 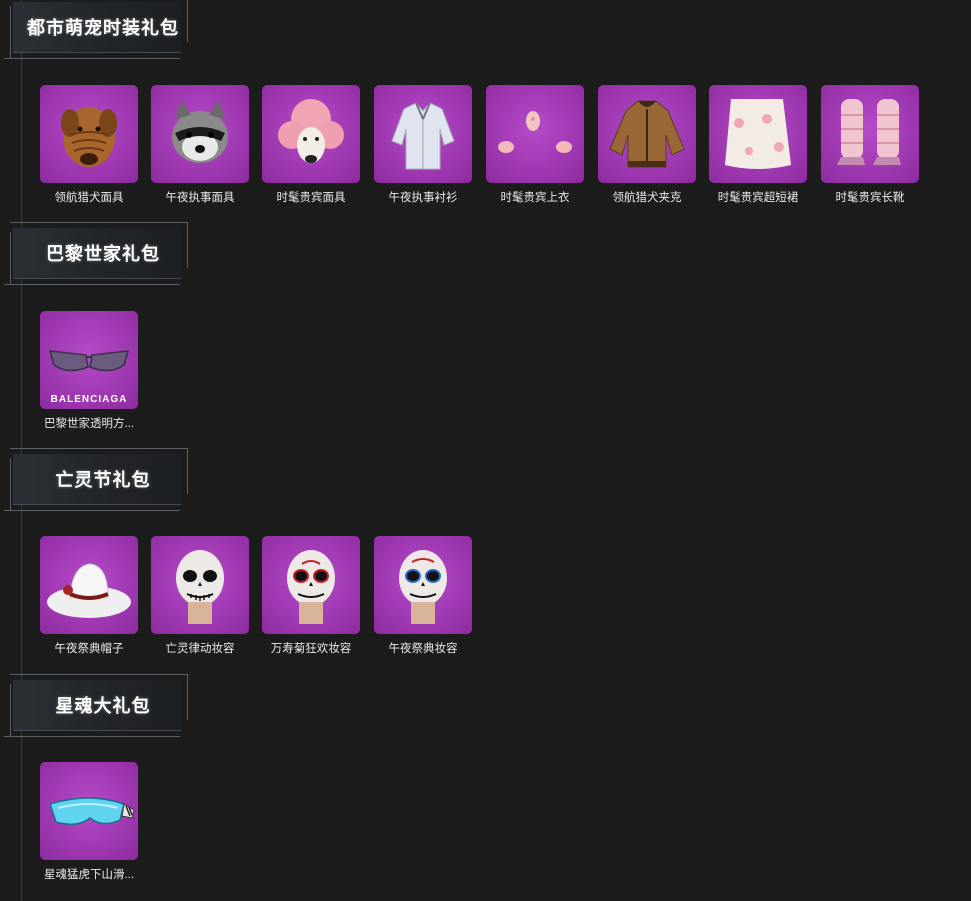 I want to click on item-label: 时髦贵宾超短裙, so click(x=758, y=198).